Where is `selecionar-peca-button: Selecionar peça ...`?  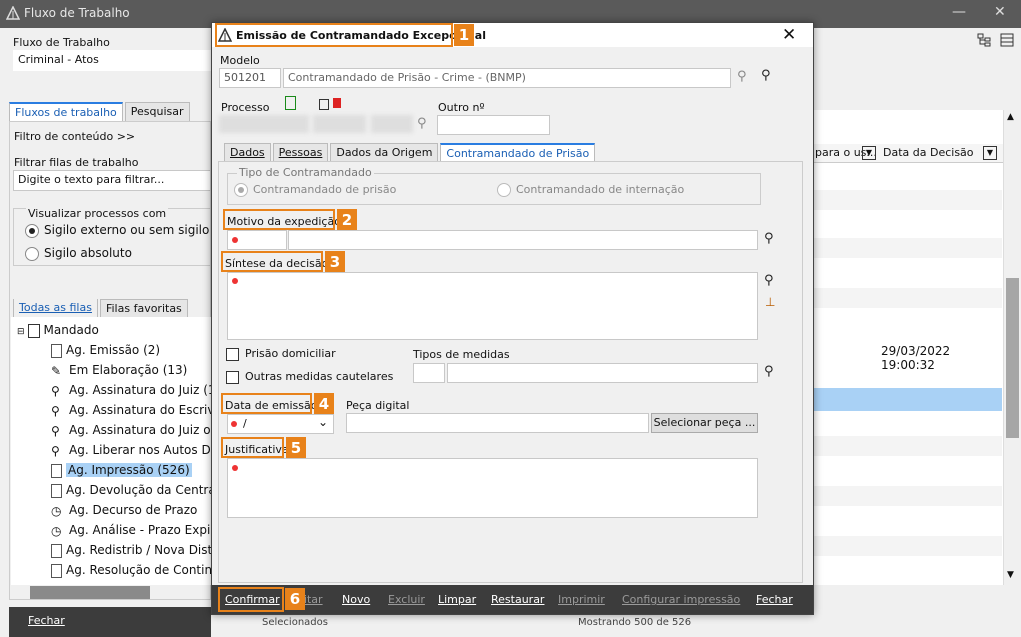 selecionar-peca-button: Selecionar peça ... is located at coordinates (704, 423).